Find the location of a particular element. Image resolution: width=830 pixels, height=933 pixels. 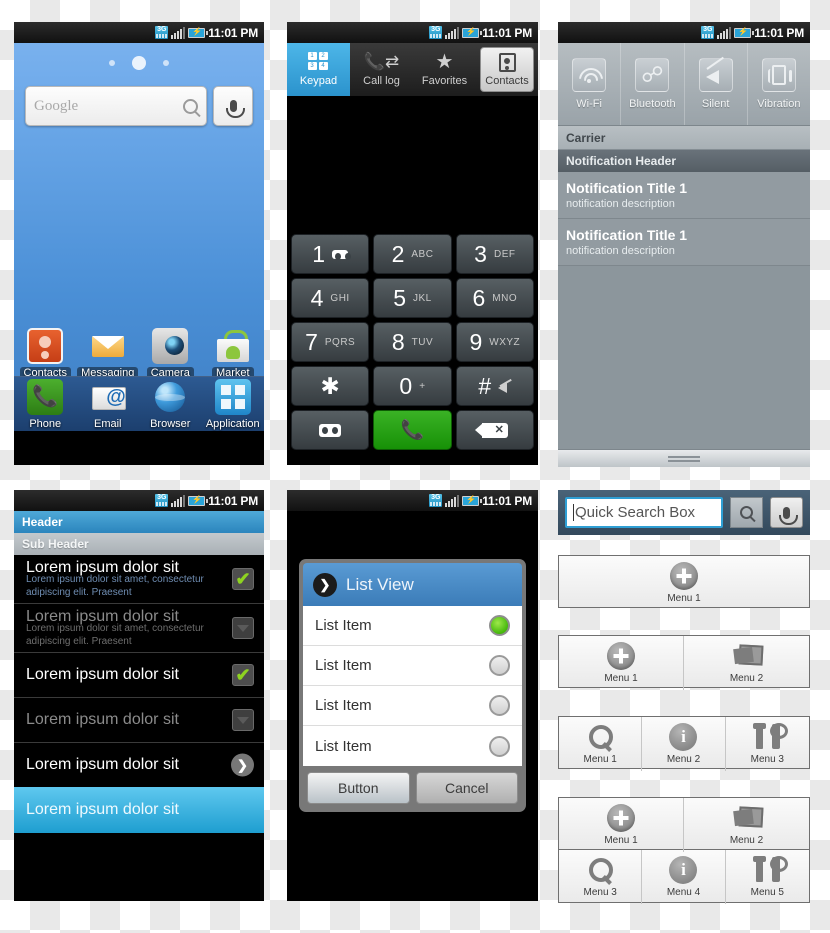

dial-key-3: 3 DEF is located at coordinates (494, 254).